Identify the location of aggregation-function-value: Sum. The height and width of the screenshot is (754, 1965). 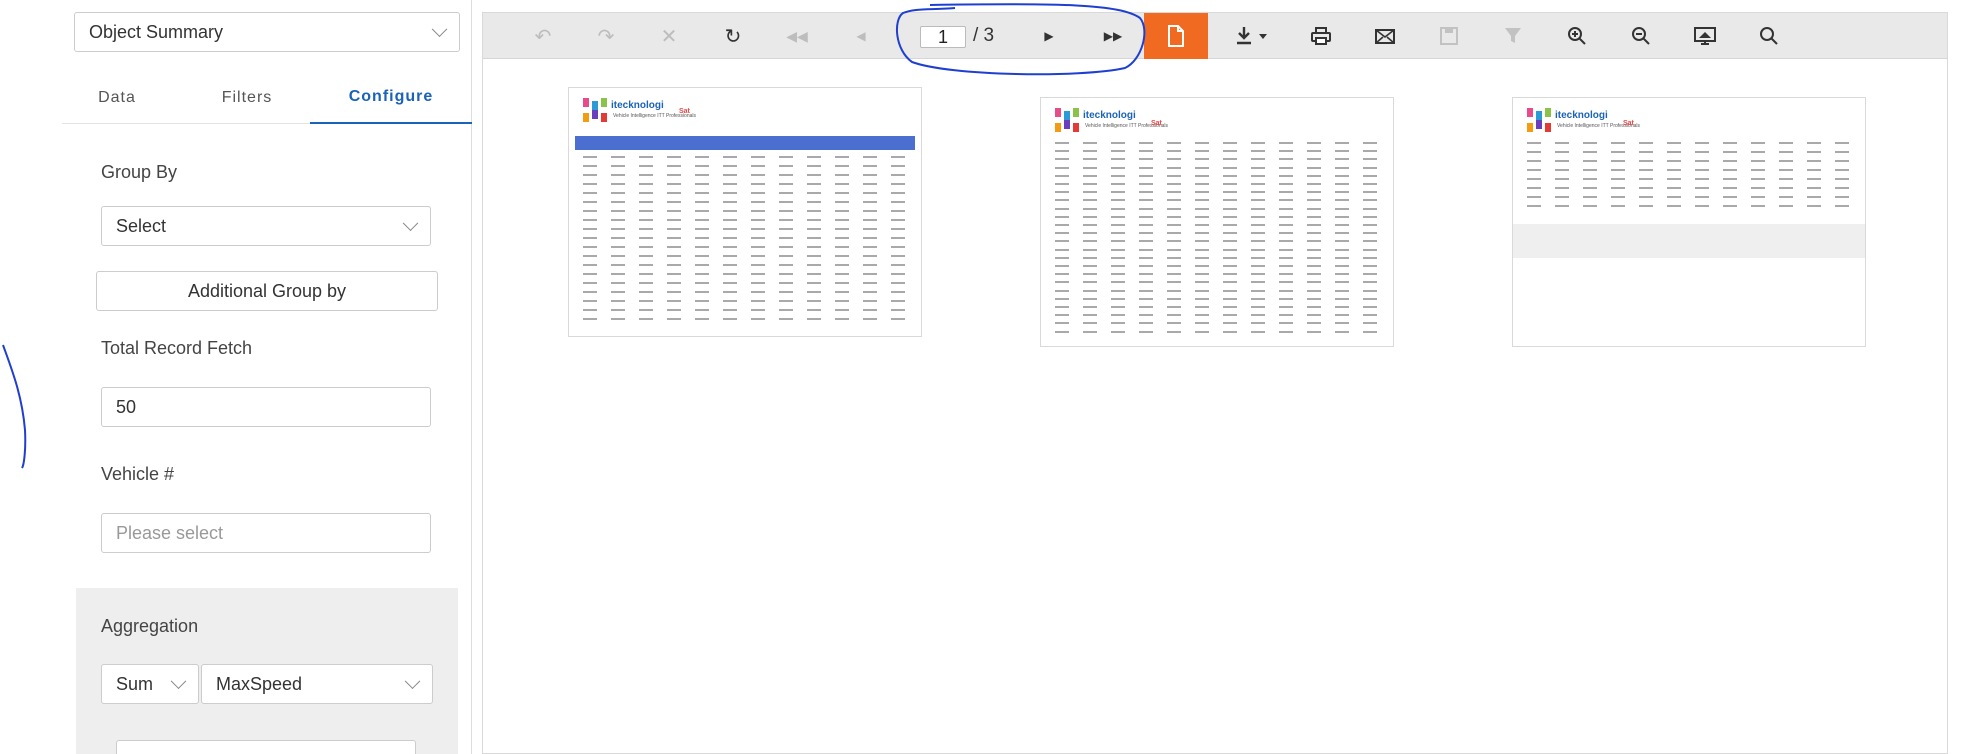
(135, 683).